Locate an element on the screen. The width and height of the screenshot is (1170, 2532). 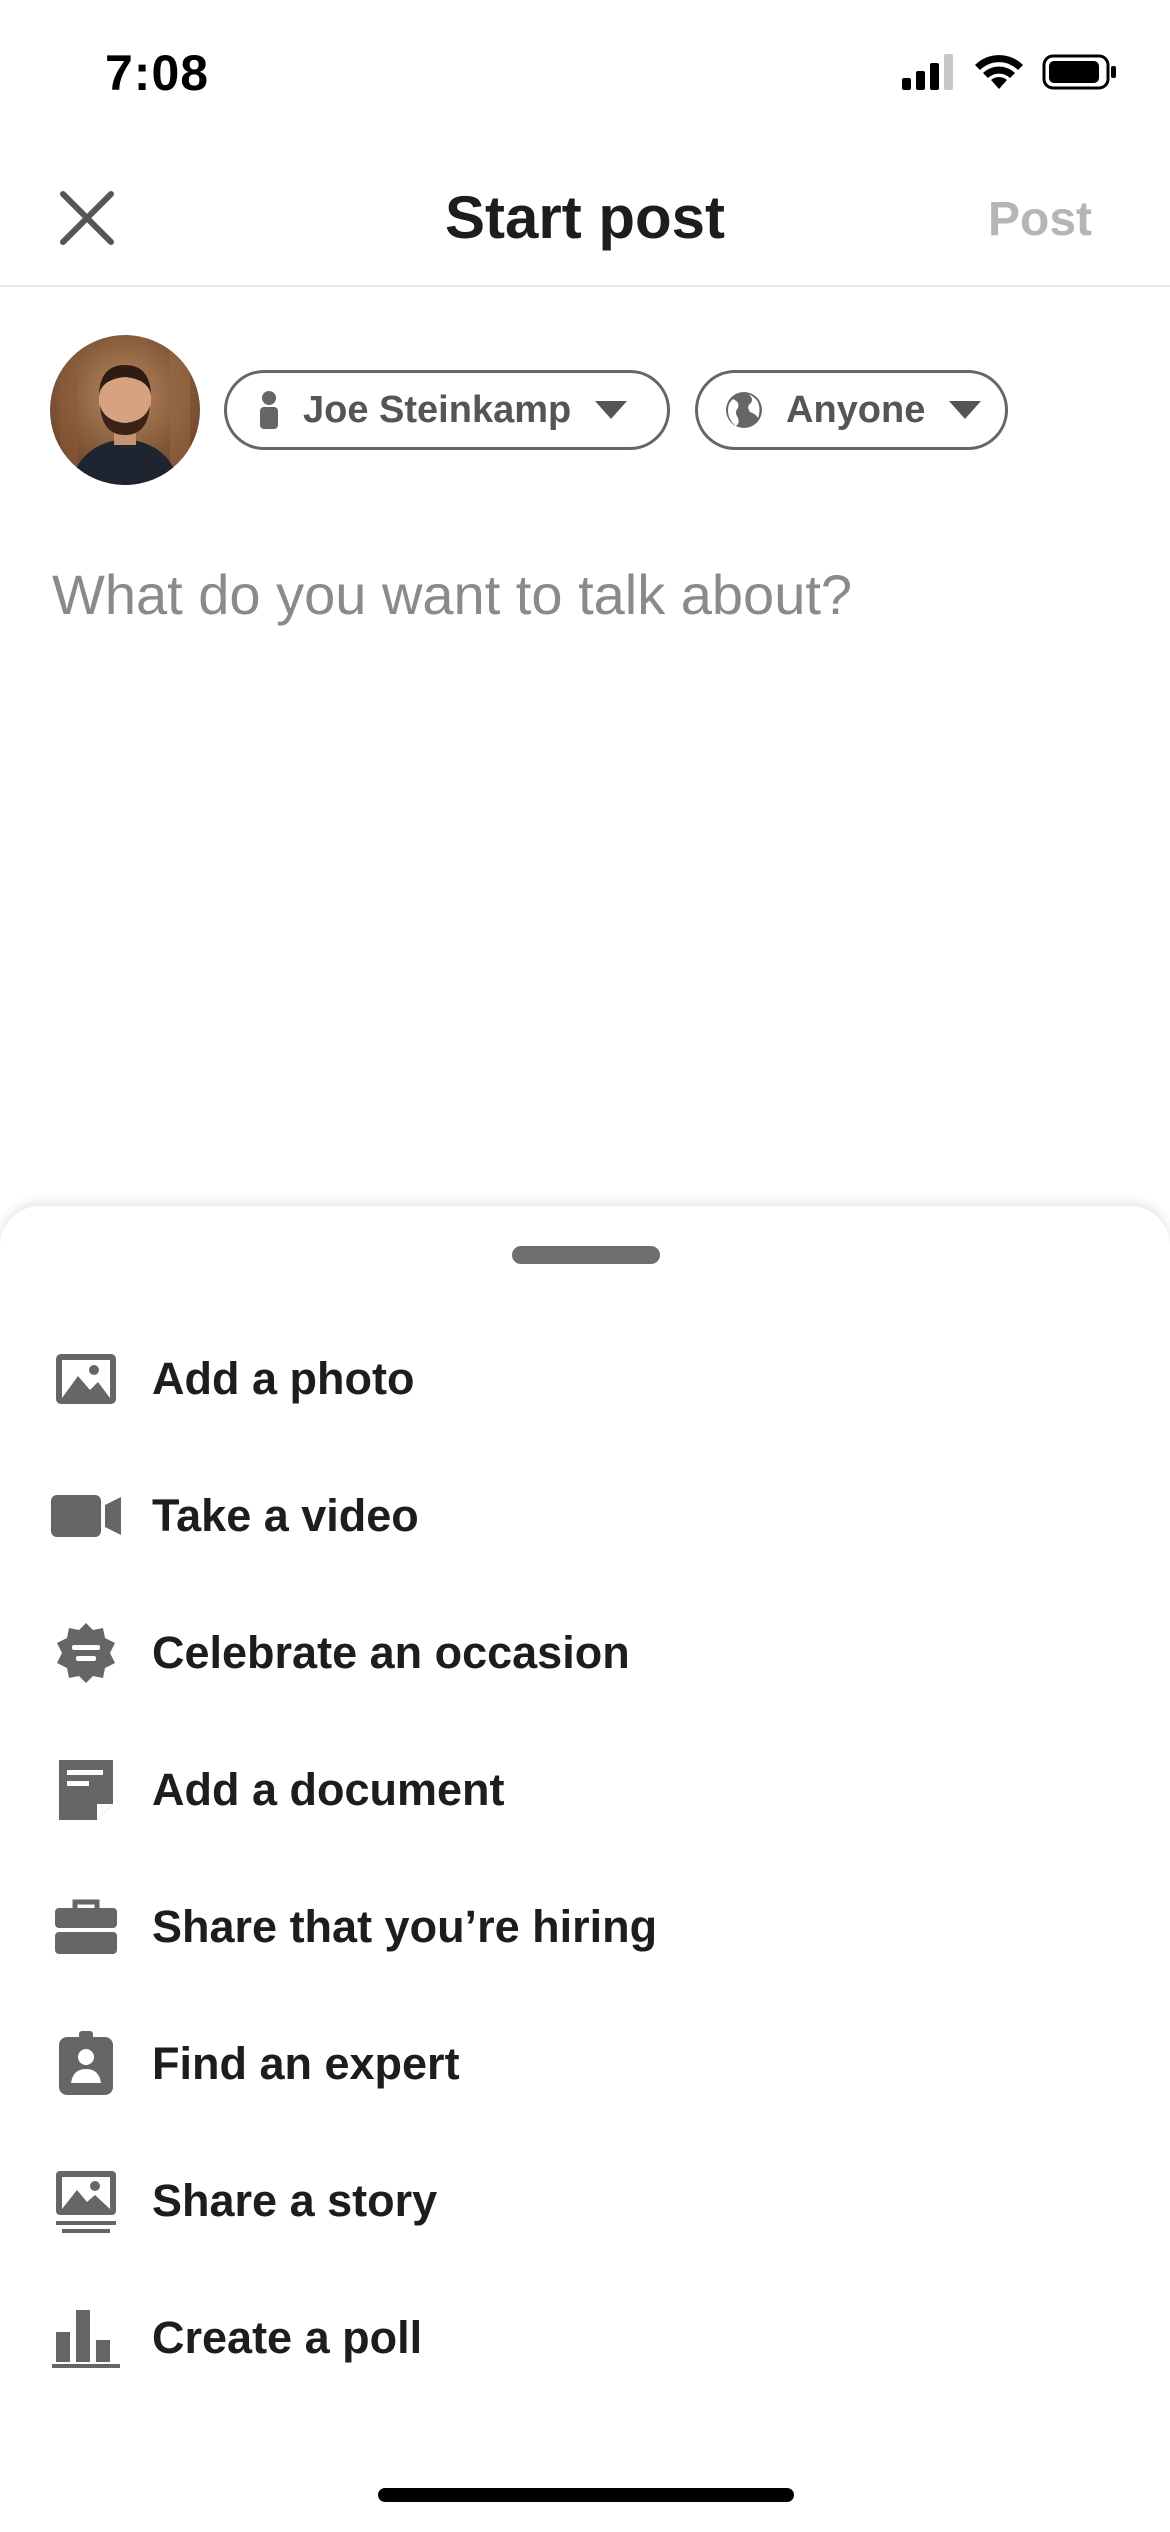
share-hiring-label: Share that you’re hiring is located at coordinates (405, 1926).